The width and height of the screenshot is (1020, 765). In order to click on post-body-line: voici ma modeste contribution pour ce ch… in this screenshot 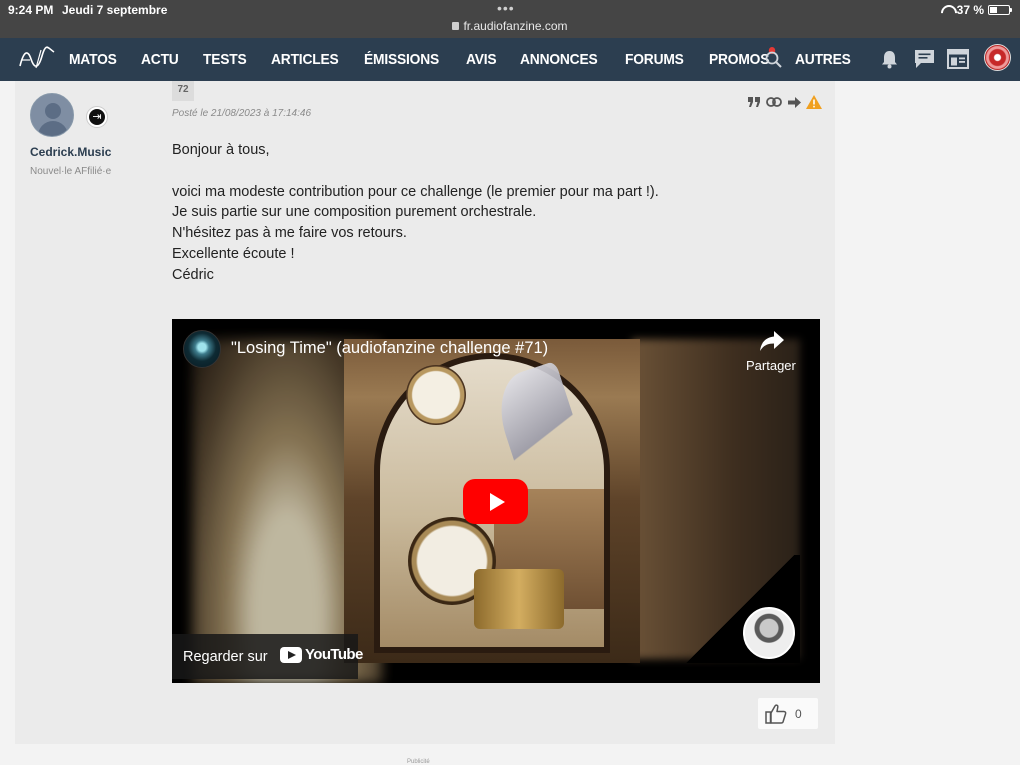, I will do `click(415, 191)`.